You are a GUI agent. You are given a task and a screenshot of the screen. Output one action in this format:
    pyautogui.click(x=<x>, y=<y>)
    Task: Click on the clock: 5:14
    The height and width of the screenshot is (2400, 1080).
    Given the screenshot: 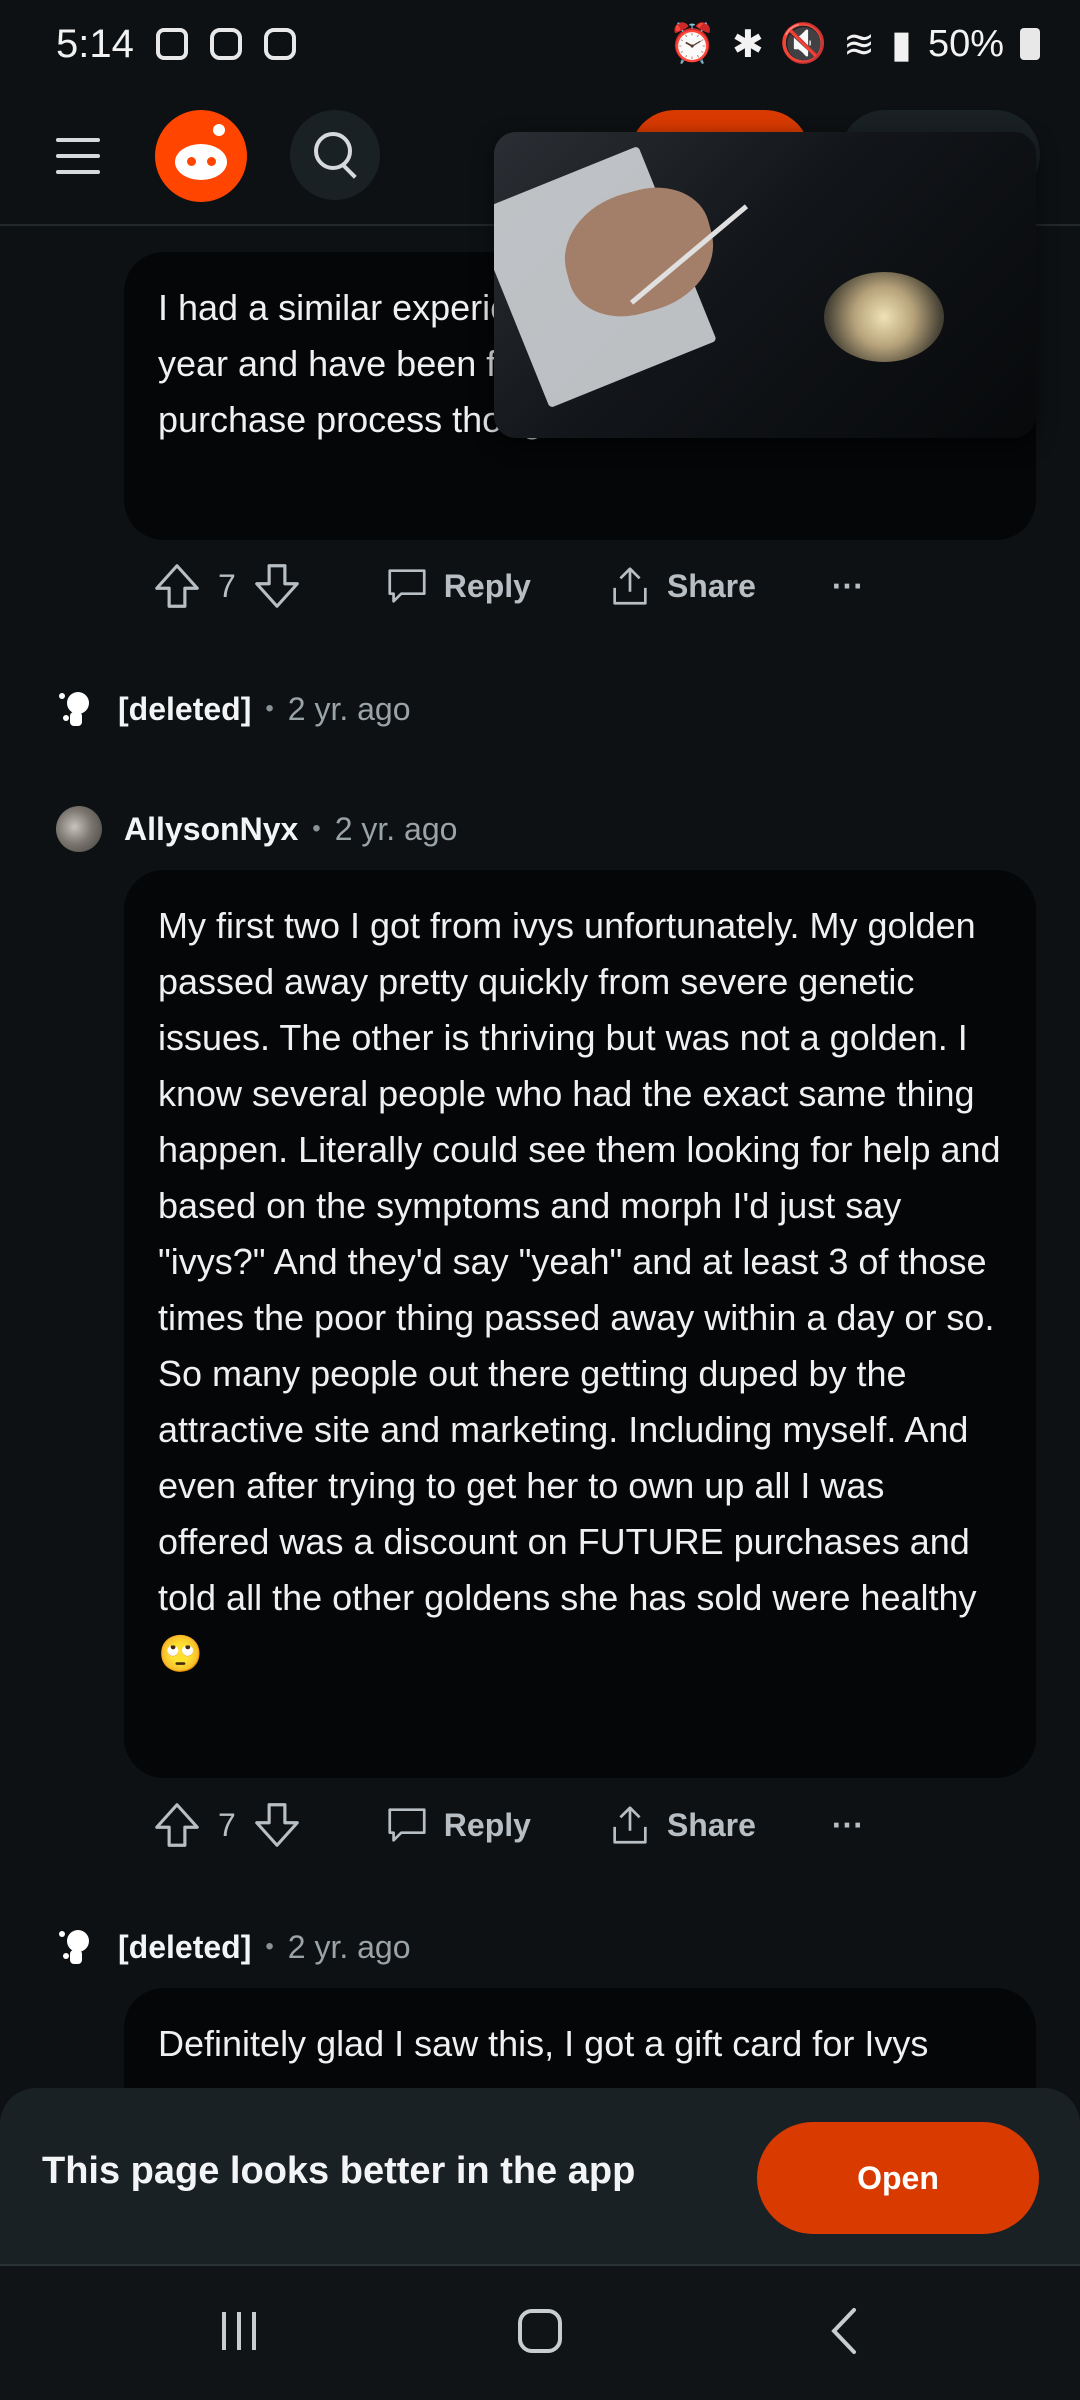 What is the action you would take?
    pyautogui.click(x=95, y=43)
    